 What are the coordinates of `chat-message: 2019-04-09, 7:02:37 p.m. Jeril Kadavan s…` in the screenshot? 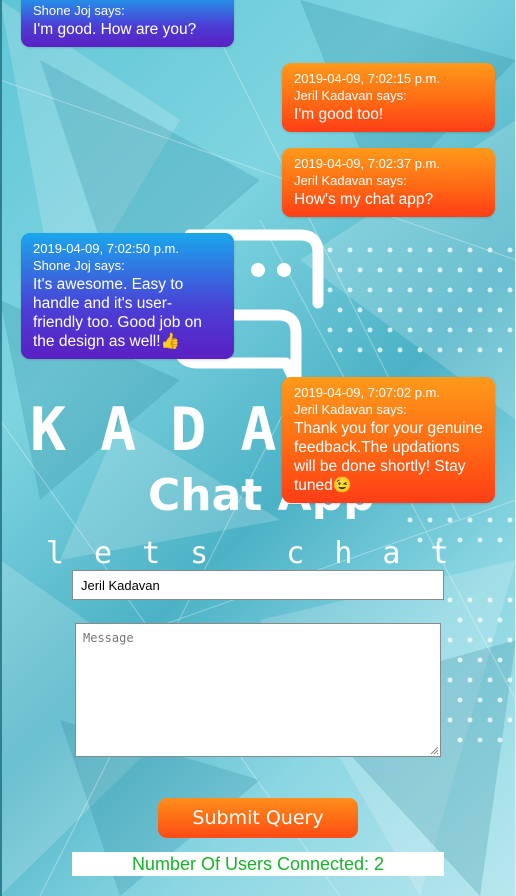 It's located at (388, 182).